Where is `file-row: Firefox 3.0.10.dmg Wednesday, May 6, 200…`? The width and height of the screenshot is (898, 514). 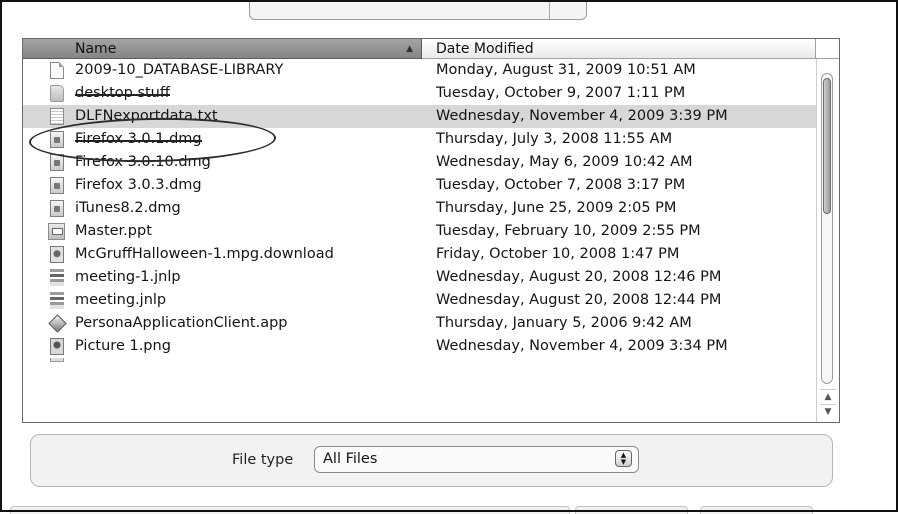
file-row: Firefox 3.0.10.dmg Wednesday, May 6, 200… is located at coordinates (419, 162).